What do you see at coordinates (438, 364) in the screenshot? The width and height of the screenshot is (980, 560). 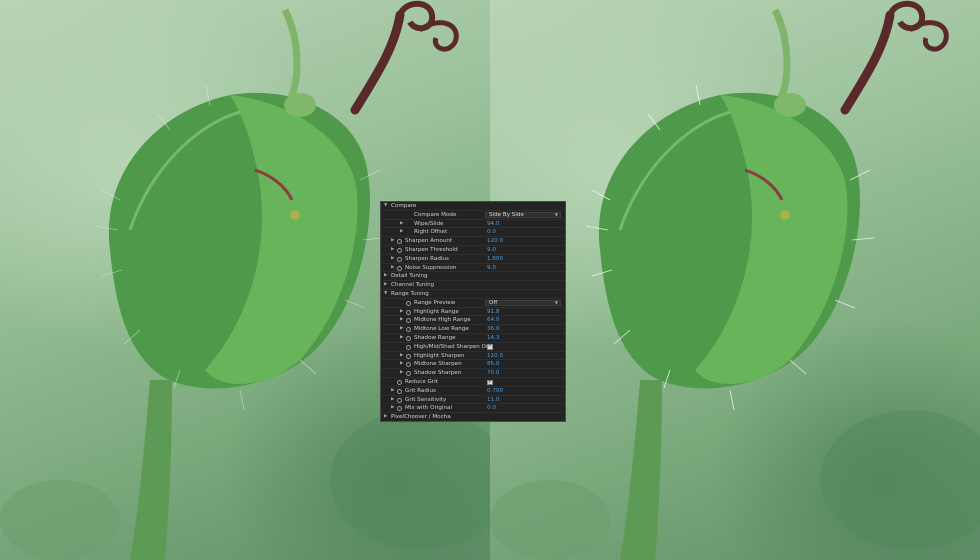 I see `effect-row-label: Midtone Sharpen` at bounding box center [438, 364].